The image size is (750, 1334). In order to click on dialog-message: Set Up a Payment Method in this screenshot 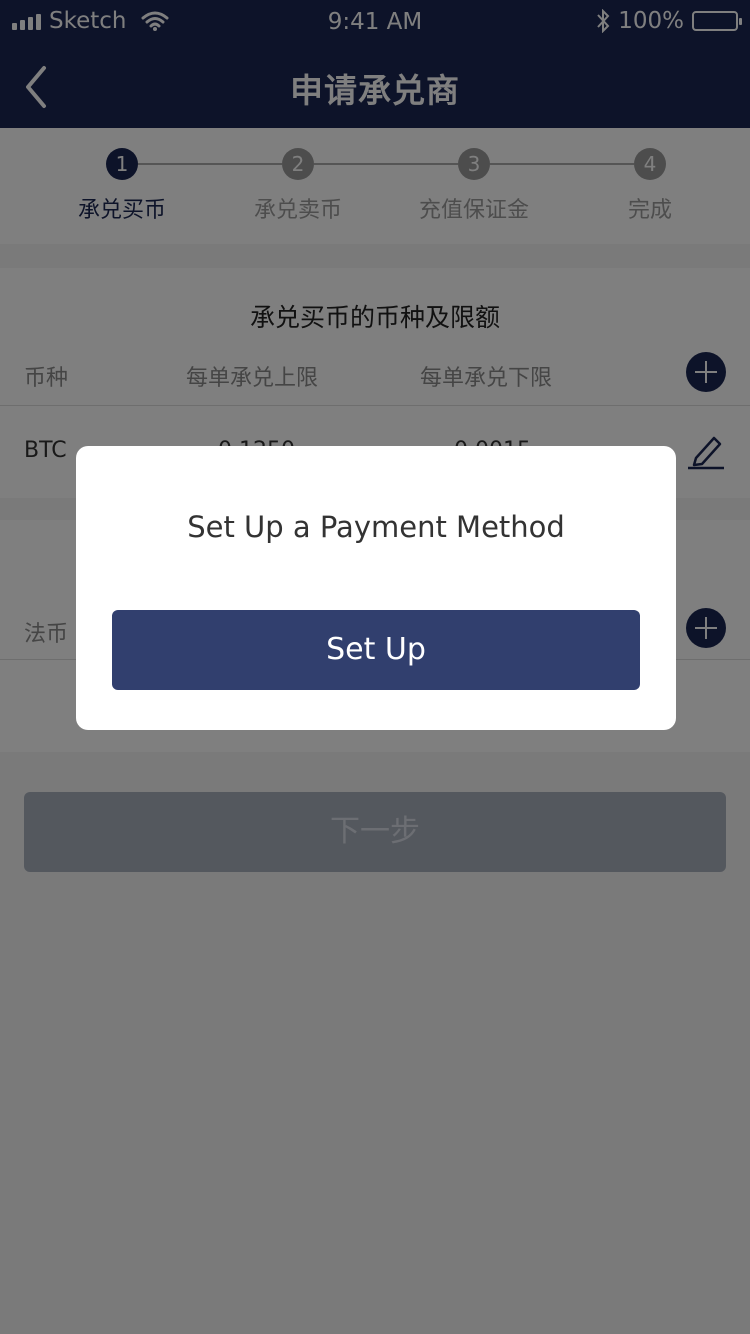, I will do `click(376, 527)`.